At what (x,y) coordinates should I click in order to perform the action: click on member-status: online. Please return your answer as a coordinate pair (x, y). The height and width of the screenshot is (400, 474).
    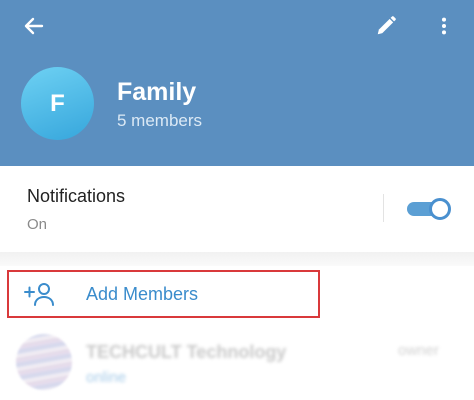
    Looking at the image, I should click on (106, 377).